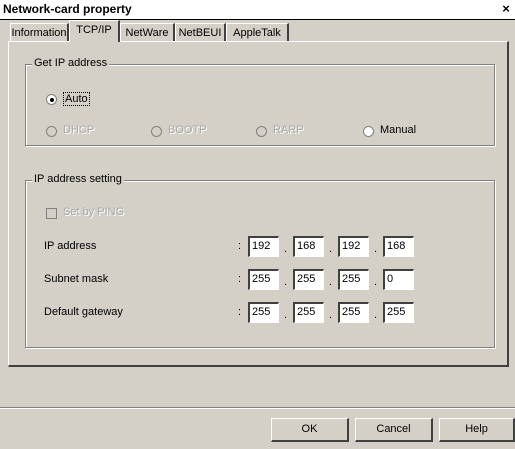  What do you see at coordinates (263, 246) in the screenshot?
I see `ip-octet-1-input: 192` at bounding box center [263, 246].